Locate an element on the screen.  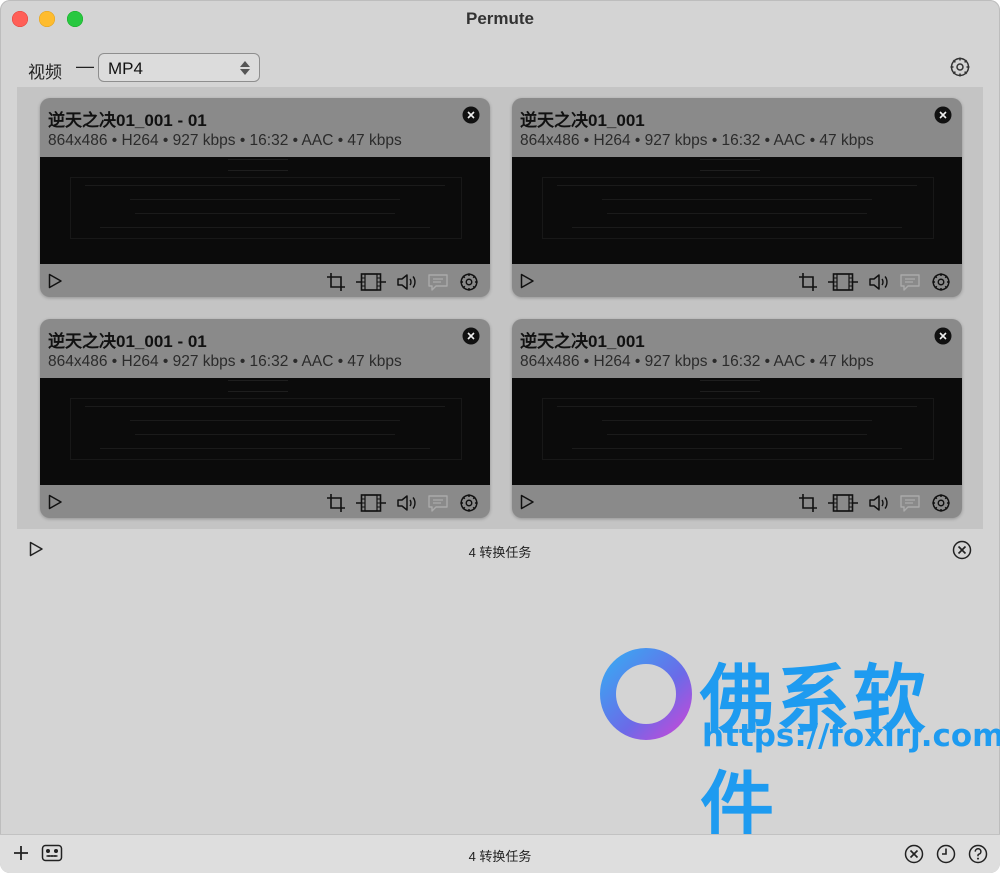
format-settings-button is located at coordinates (960, 67).